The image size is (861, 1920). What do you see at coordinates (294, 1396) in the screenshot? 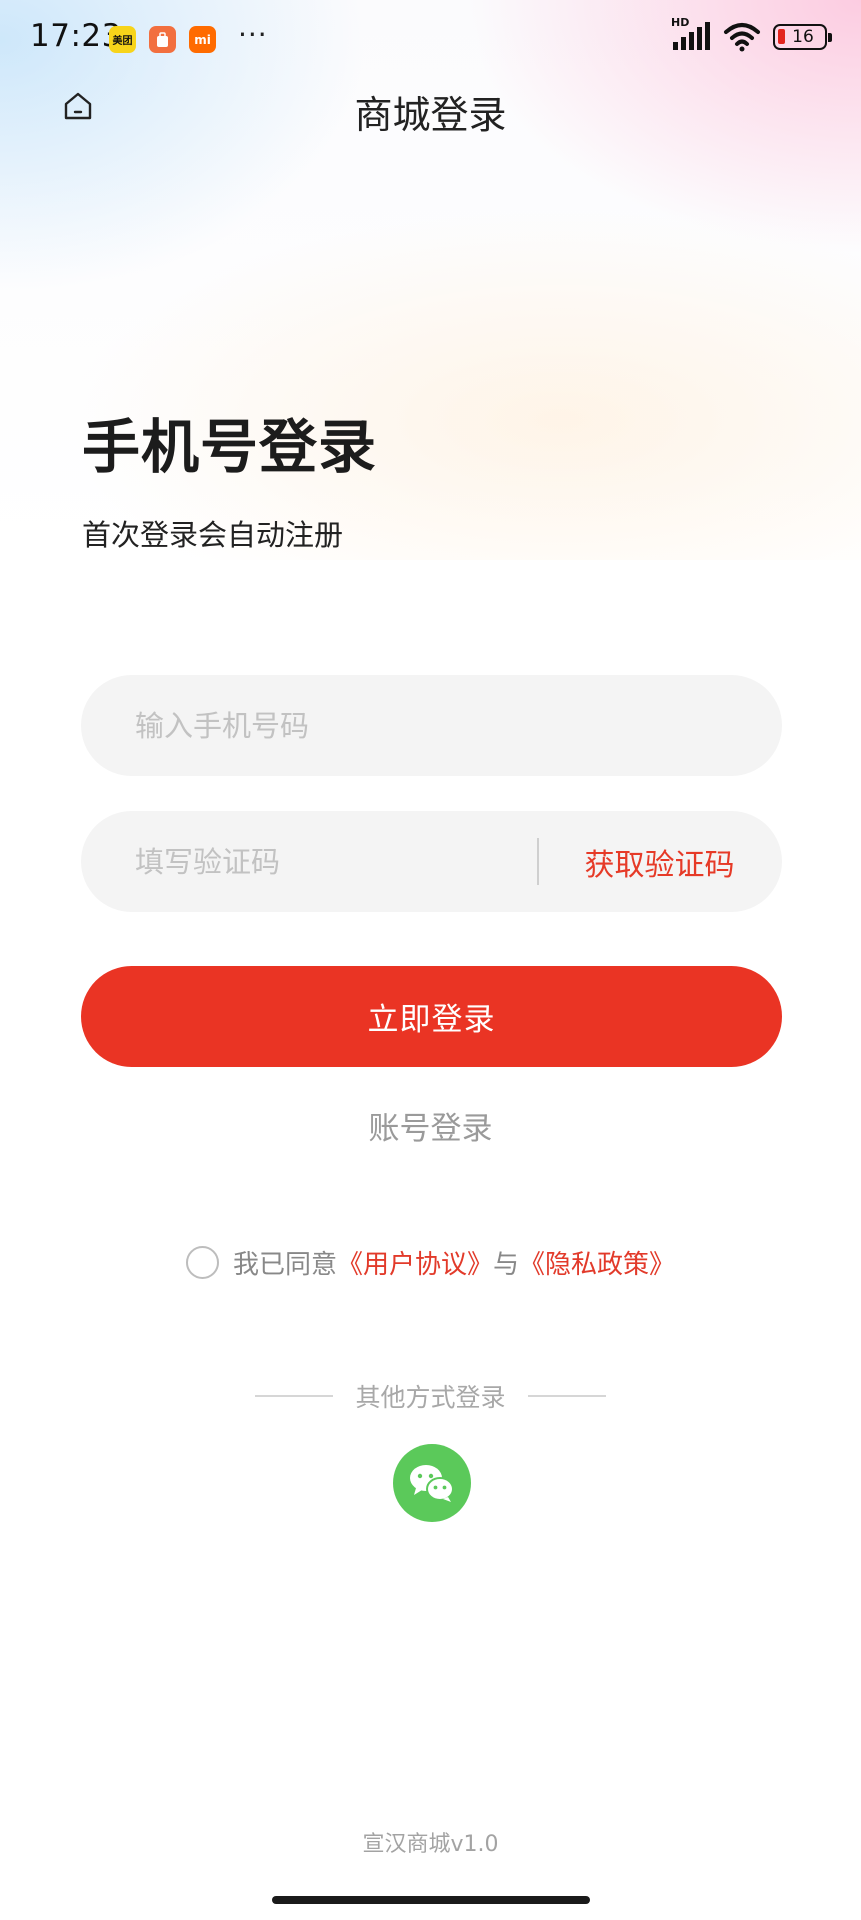
I see `divider-line-left` at bounding box center [294, 1396].